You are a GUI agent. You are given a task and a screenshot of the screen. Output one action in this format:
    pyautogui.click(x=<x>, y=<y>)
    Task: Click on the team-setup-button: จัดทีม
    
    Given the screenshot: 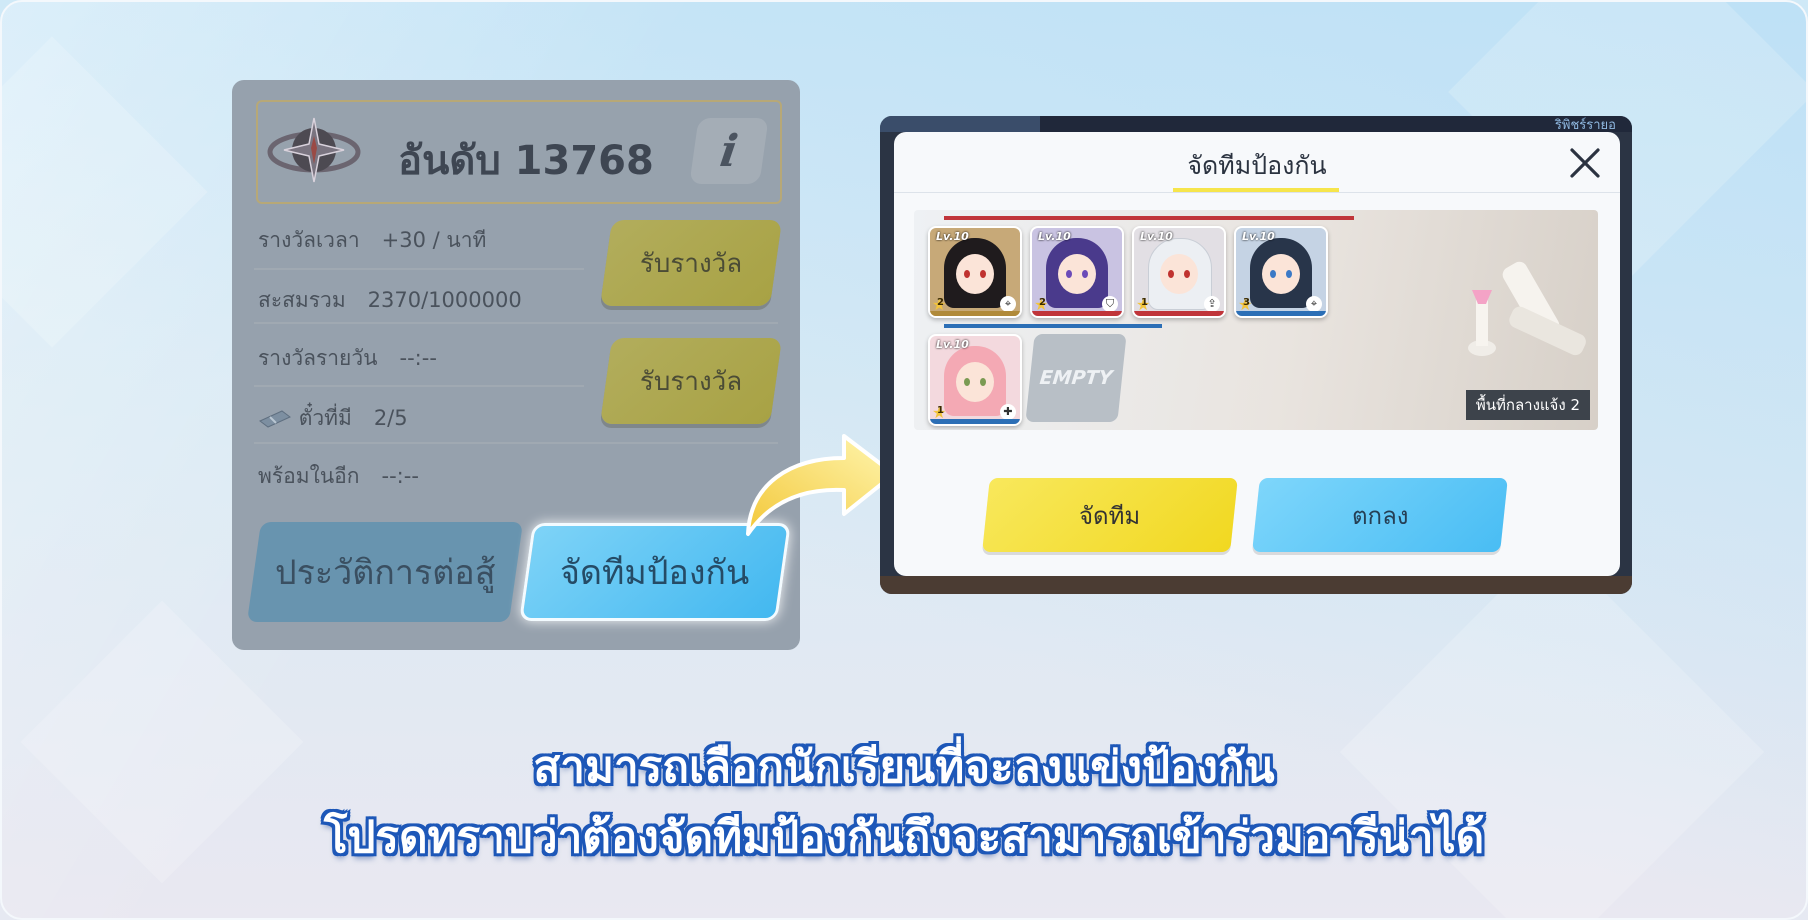 What is the action you would take?
    pyautogui.click(x=1110, y=515)
    